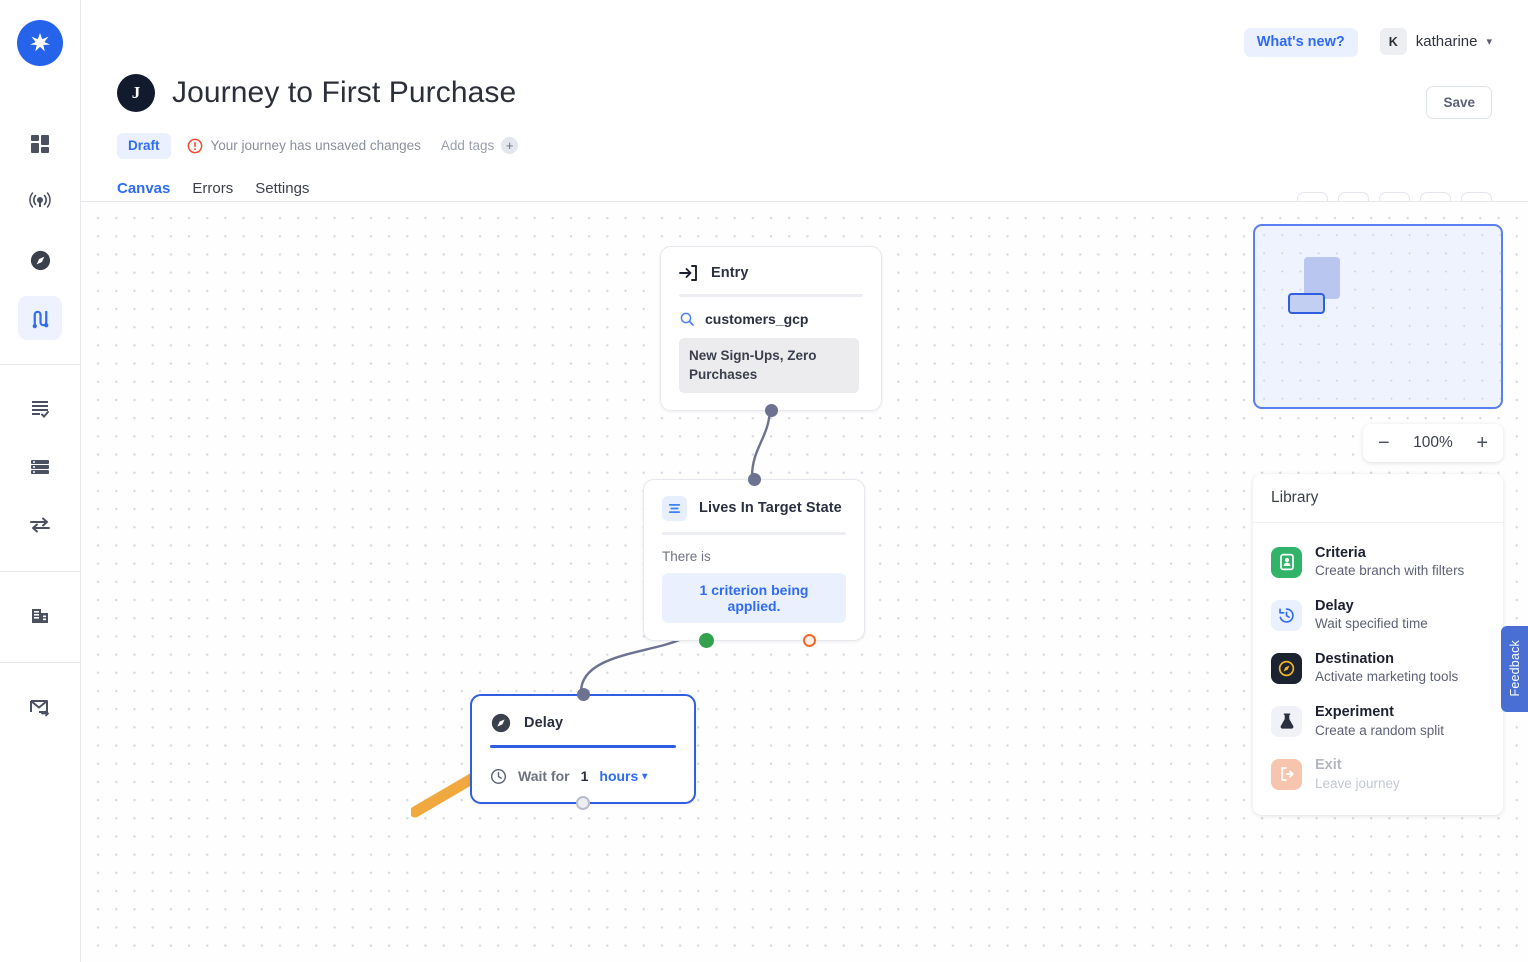  What do you see at coordinates (1340, 552) in the screenshot?
I see `library-item-title: Criteria` at bounding box center [1340, 552].